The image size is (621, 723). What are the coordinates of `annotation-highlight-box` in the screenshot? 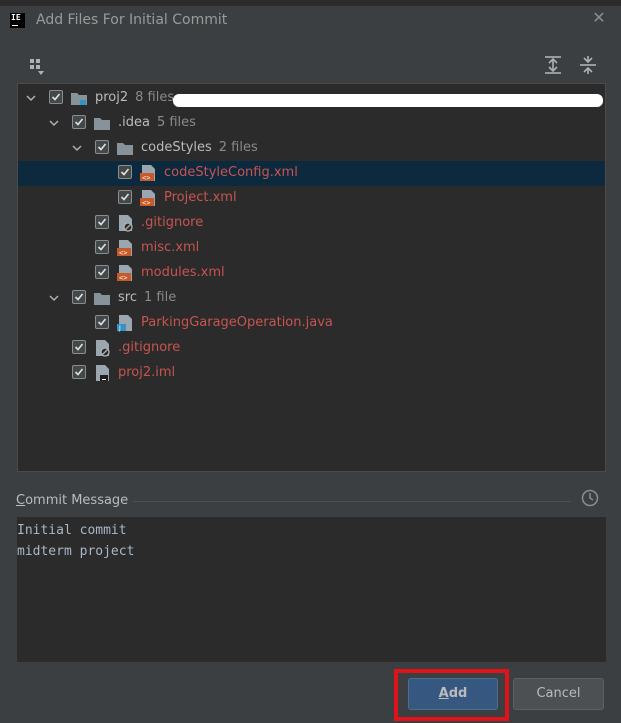 It's located at (451, 695).